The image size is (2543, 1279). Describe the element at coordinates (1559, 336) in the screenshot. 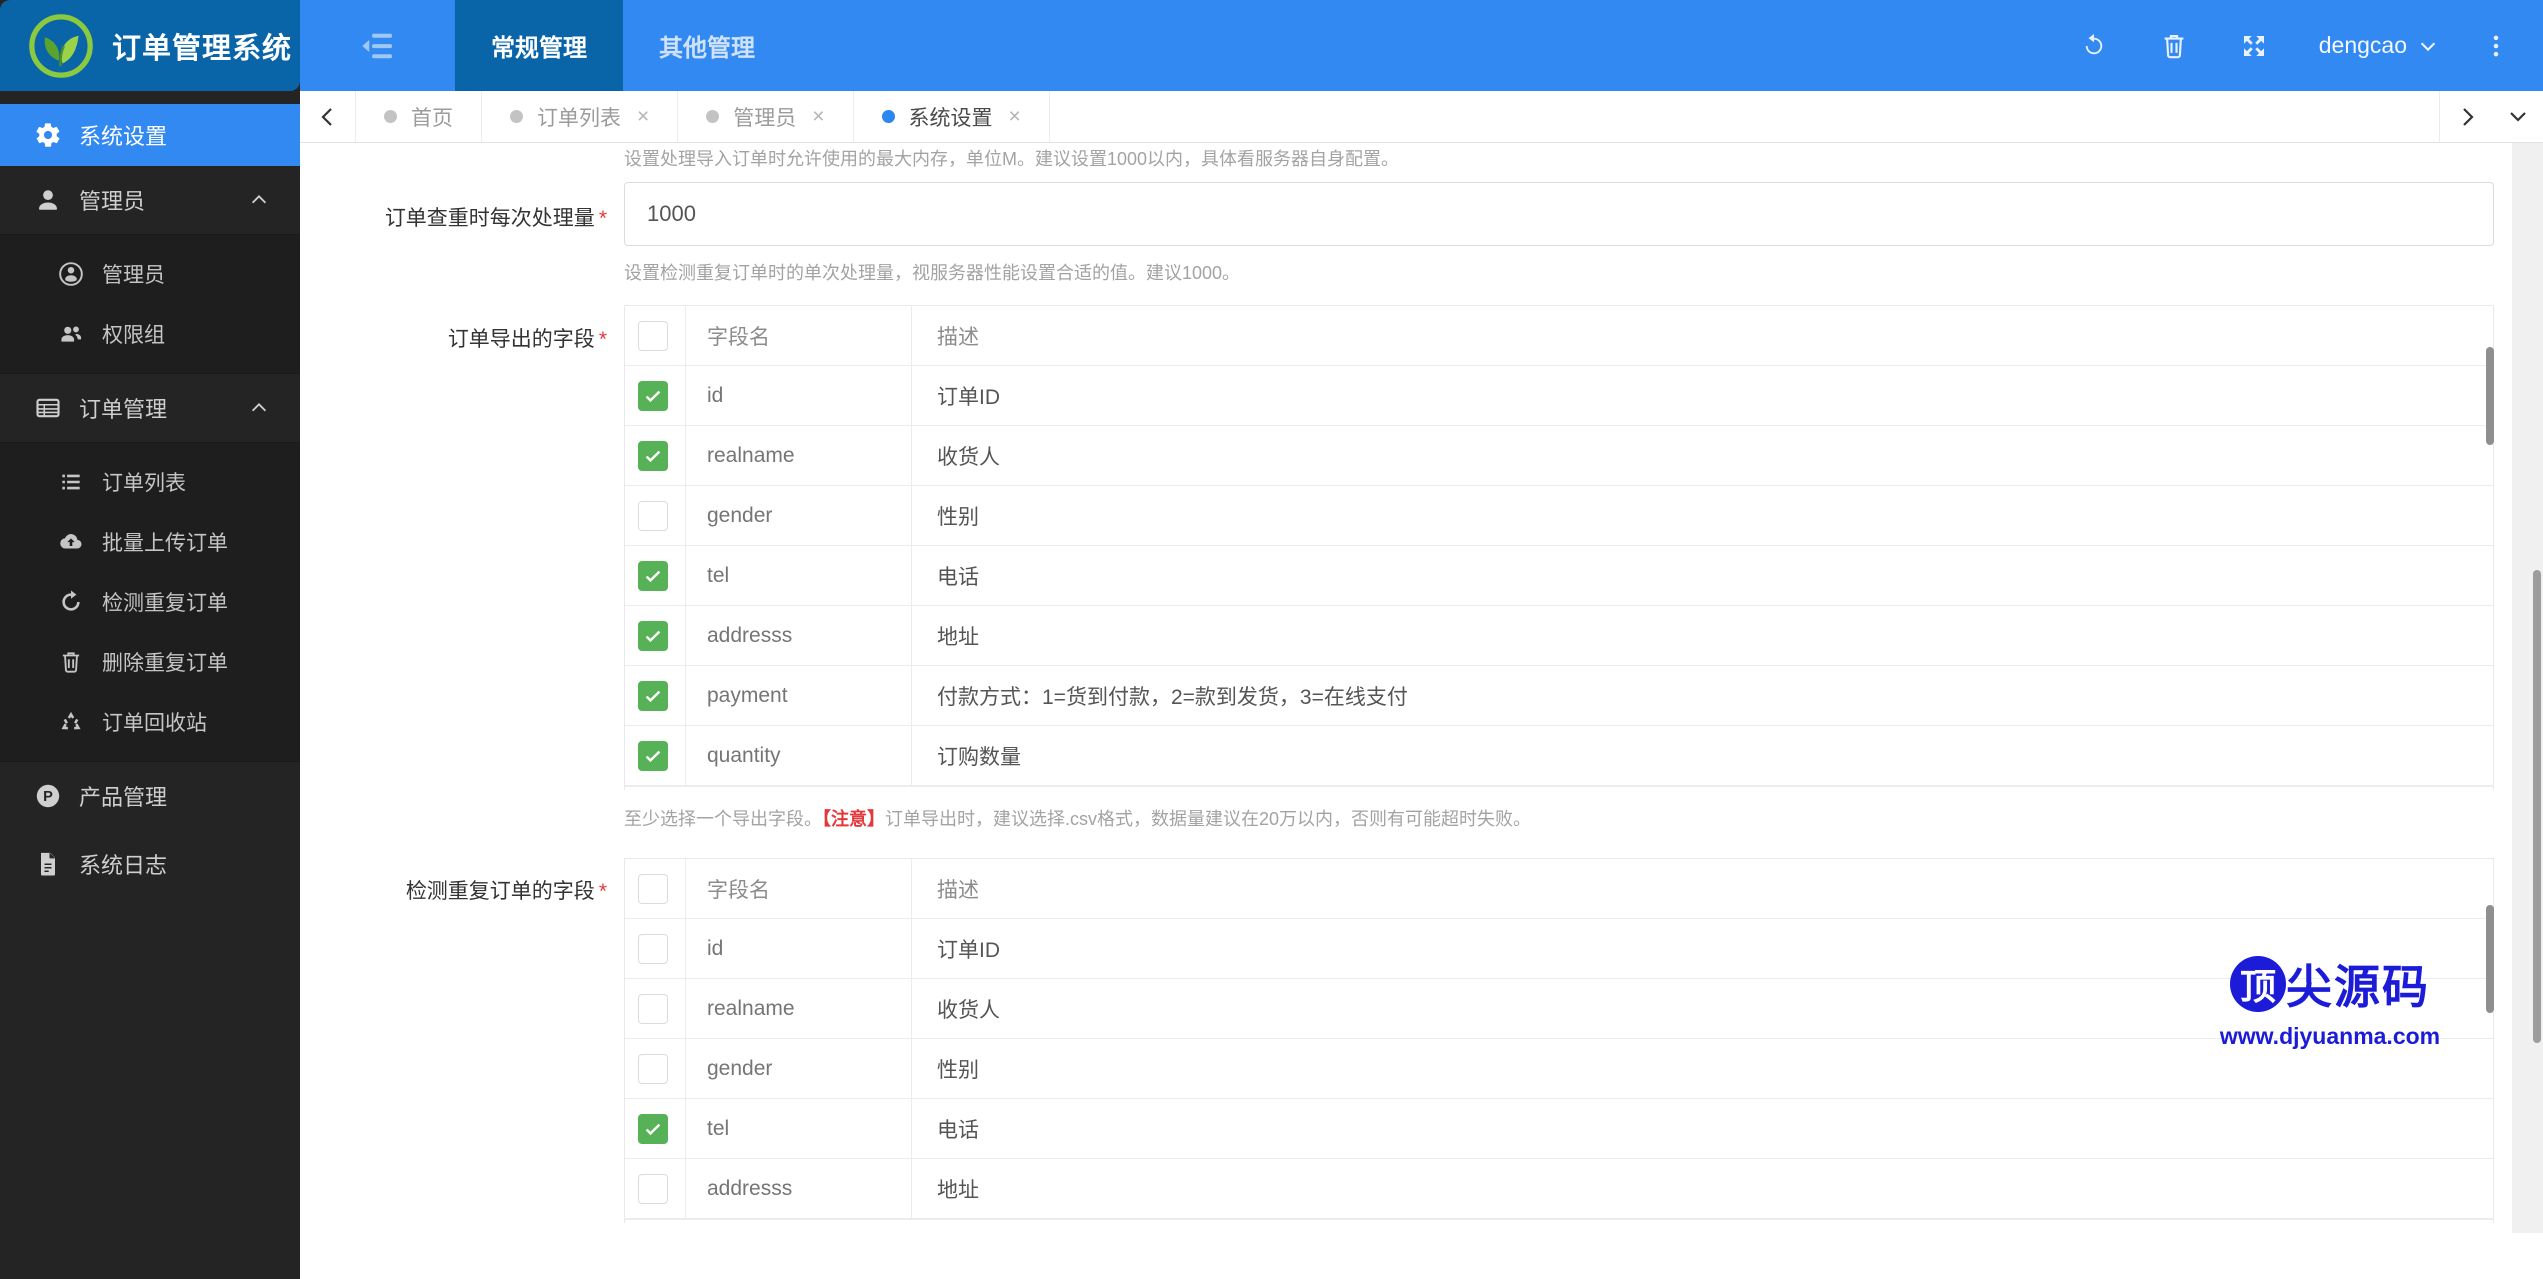

I see `table-row: 字段名 描述` at that location.